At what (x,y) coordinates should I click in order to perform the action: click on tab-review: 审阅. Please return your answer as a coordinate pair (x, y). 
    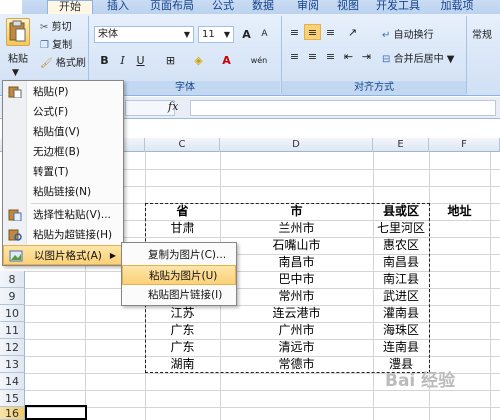
    Looking at the image, I should click on (308, 7).